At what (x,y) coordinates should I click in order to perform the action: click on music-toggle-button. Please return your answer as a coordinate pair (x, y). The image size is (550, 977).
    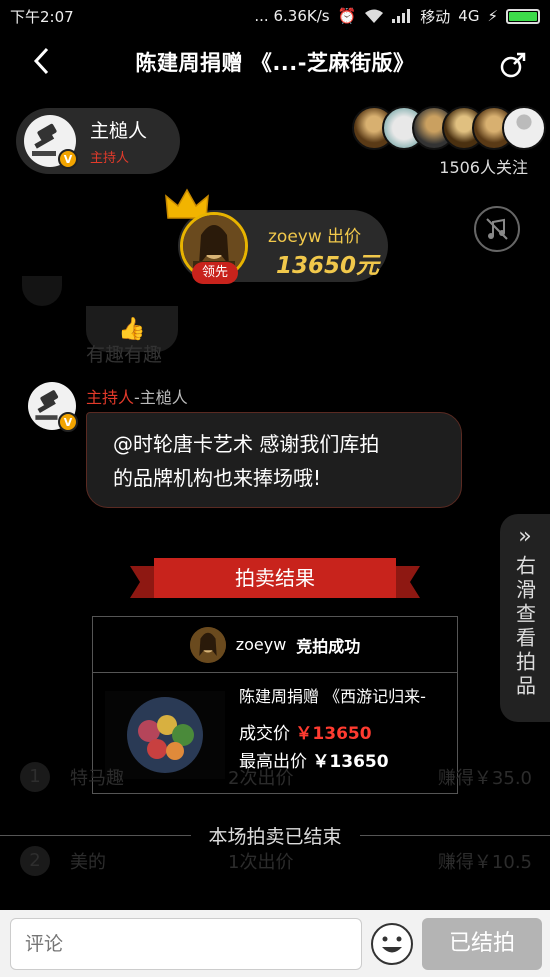
    Looking at the image, I should click on (497, 229).